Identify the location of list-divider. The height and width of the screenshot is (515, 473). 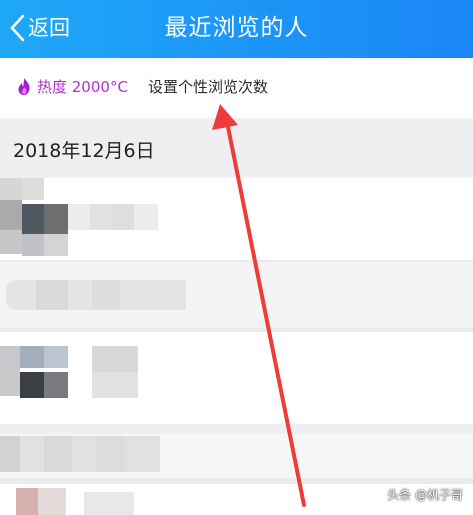
(236, 429).